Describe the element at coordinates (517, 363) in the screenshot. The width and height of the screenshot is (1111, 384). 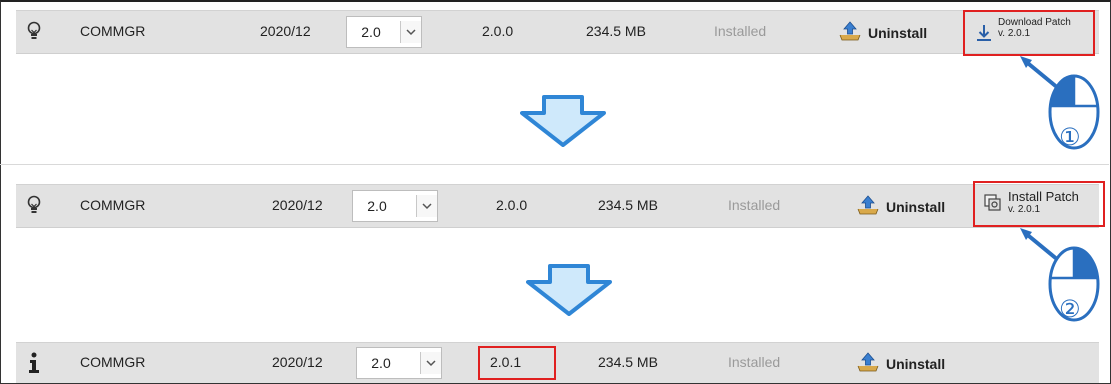
I see `highlight-new-version` at that location.